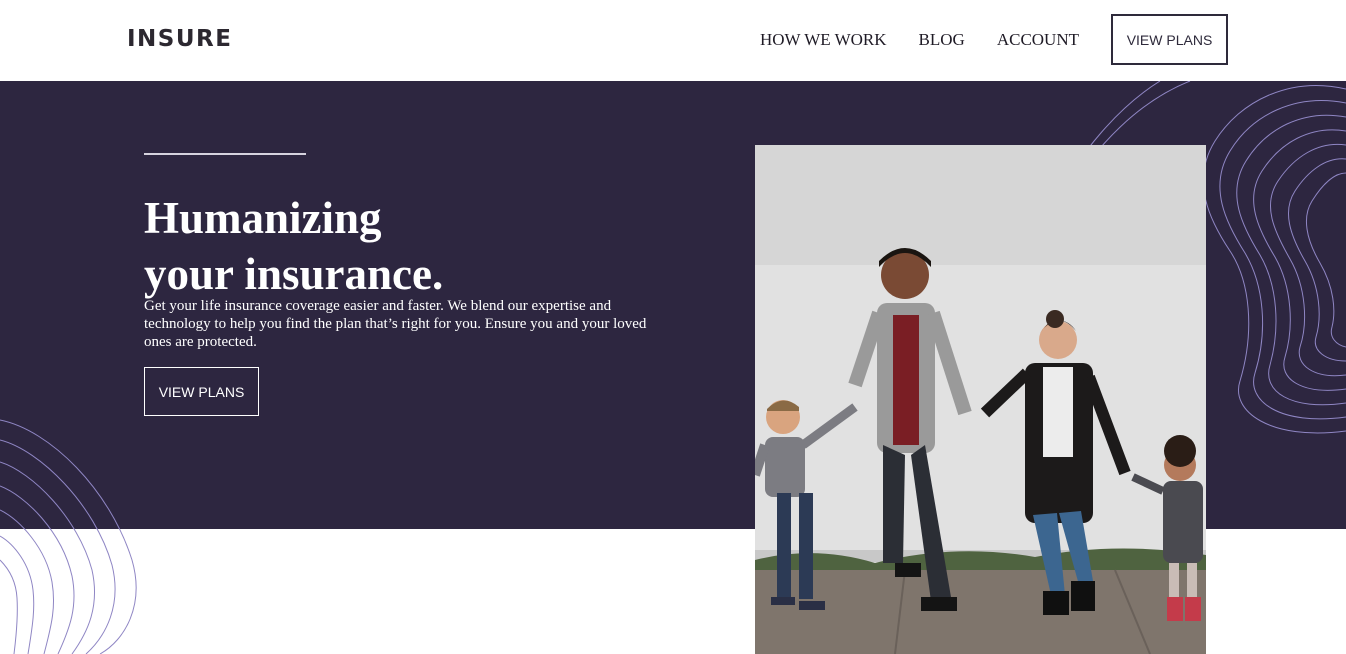  I want to click on hero-divider, so click(225, 154).